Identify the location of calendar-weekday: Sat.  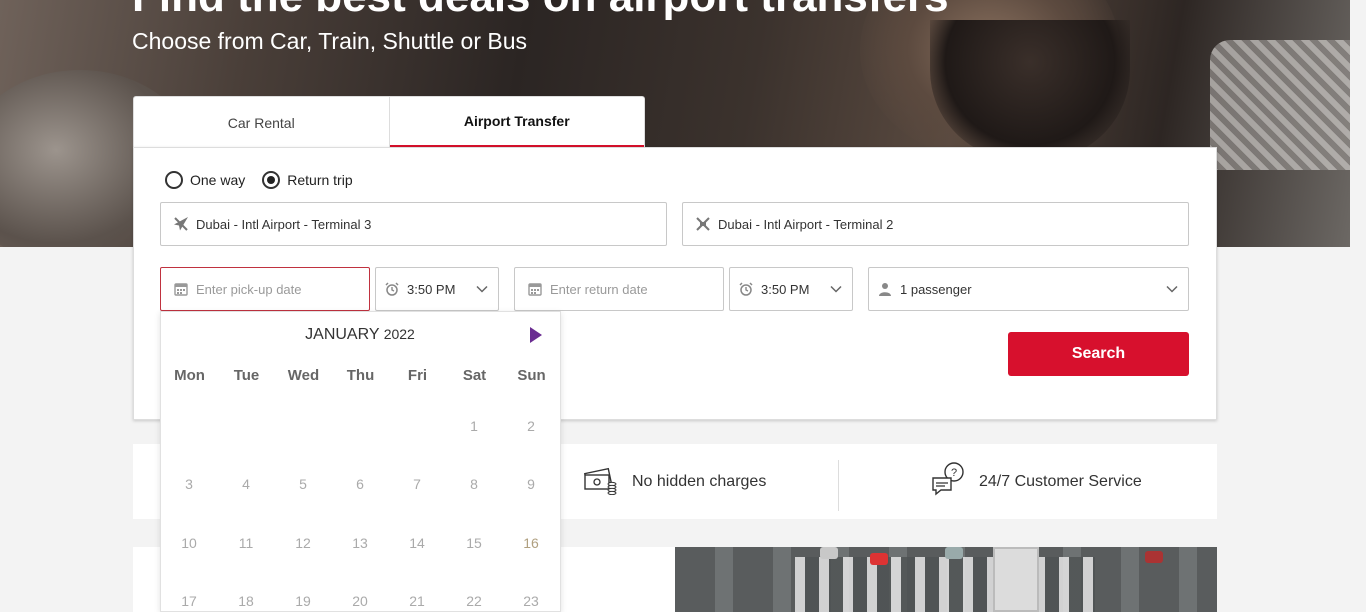
(474, 375).